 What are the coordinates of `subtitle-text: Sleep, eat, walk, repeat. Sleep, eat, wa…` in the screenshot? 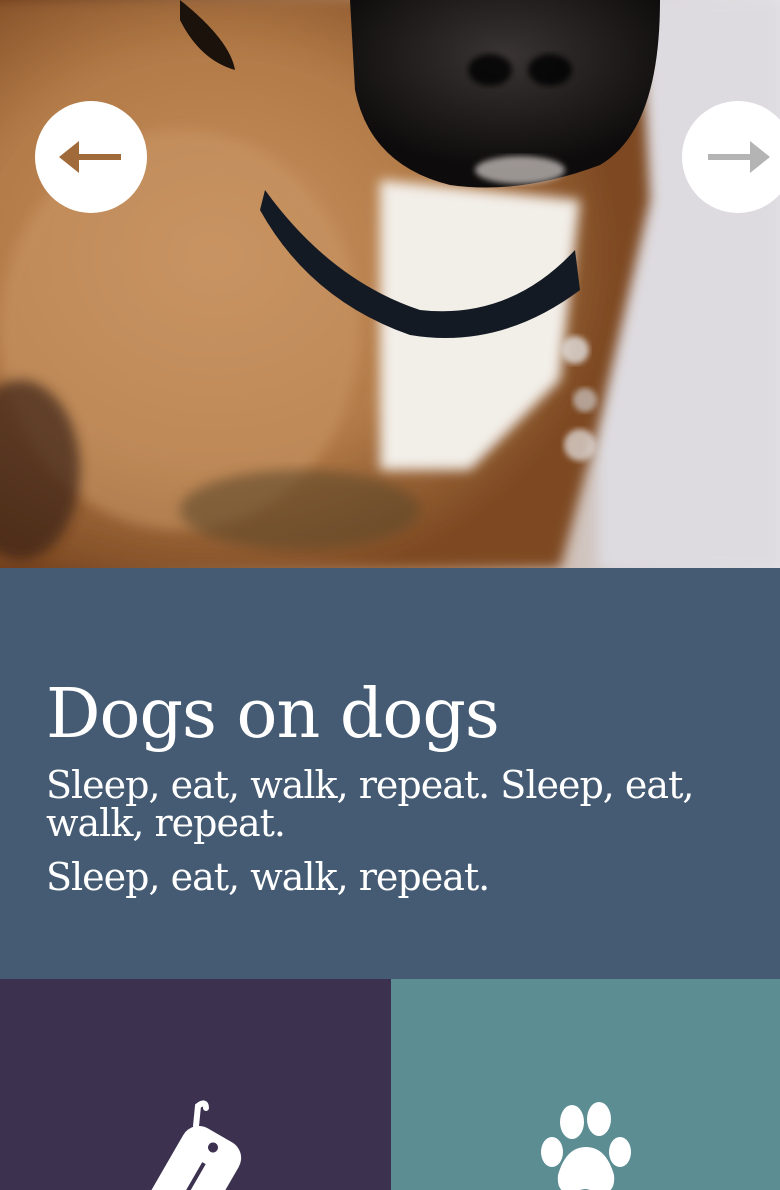 It's located at (370, 804).